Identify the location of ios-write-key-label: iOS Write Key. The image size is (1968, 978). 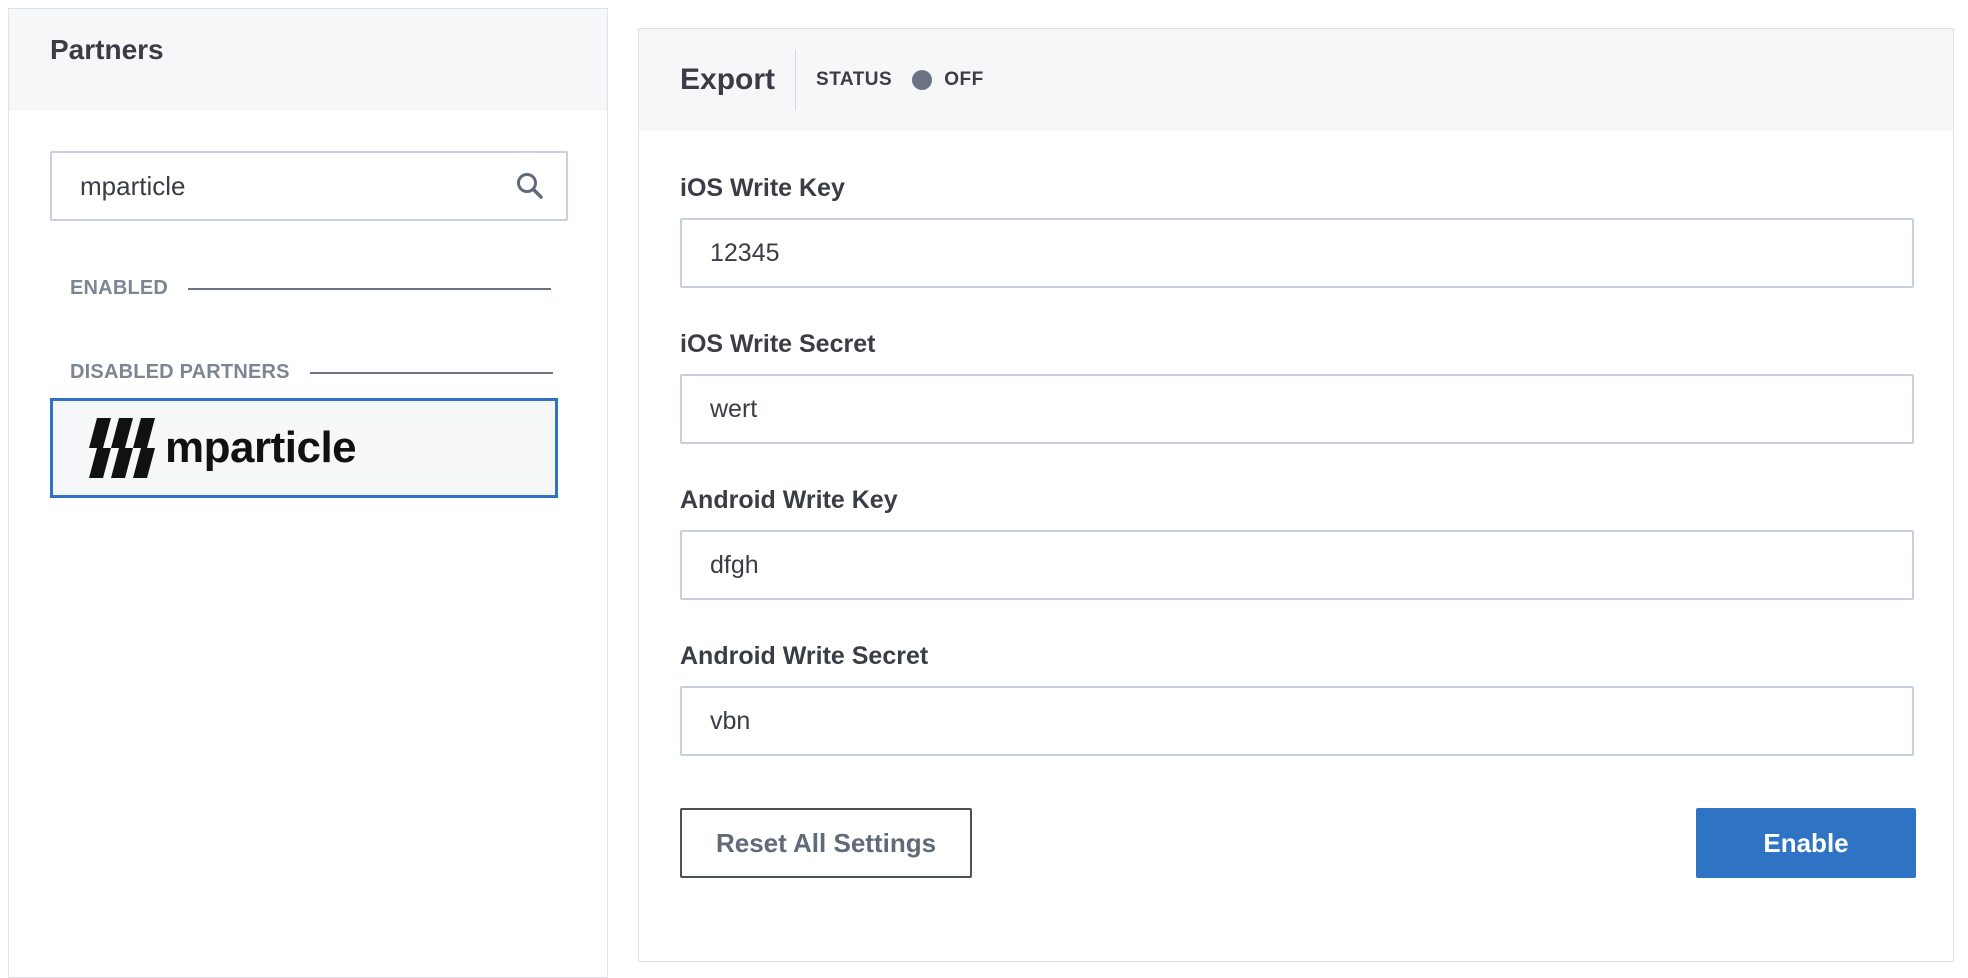
(762, 188).